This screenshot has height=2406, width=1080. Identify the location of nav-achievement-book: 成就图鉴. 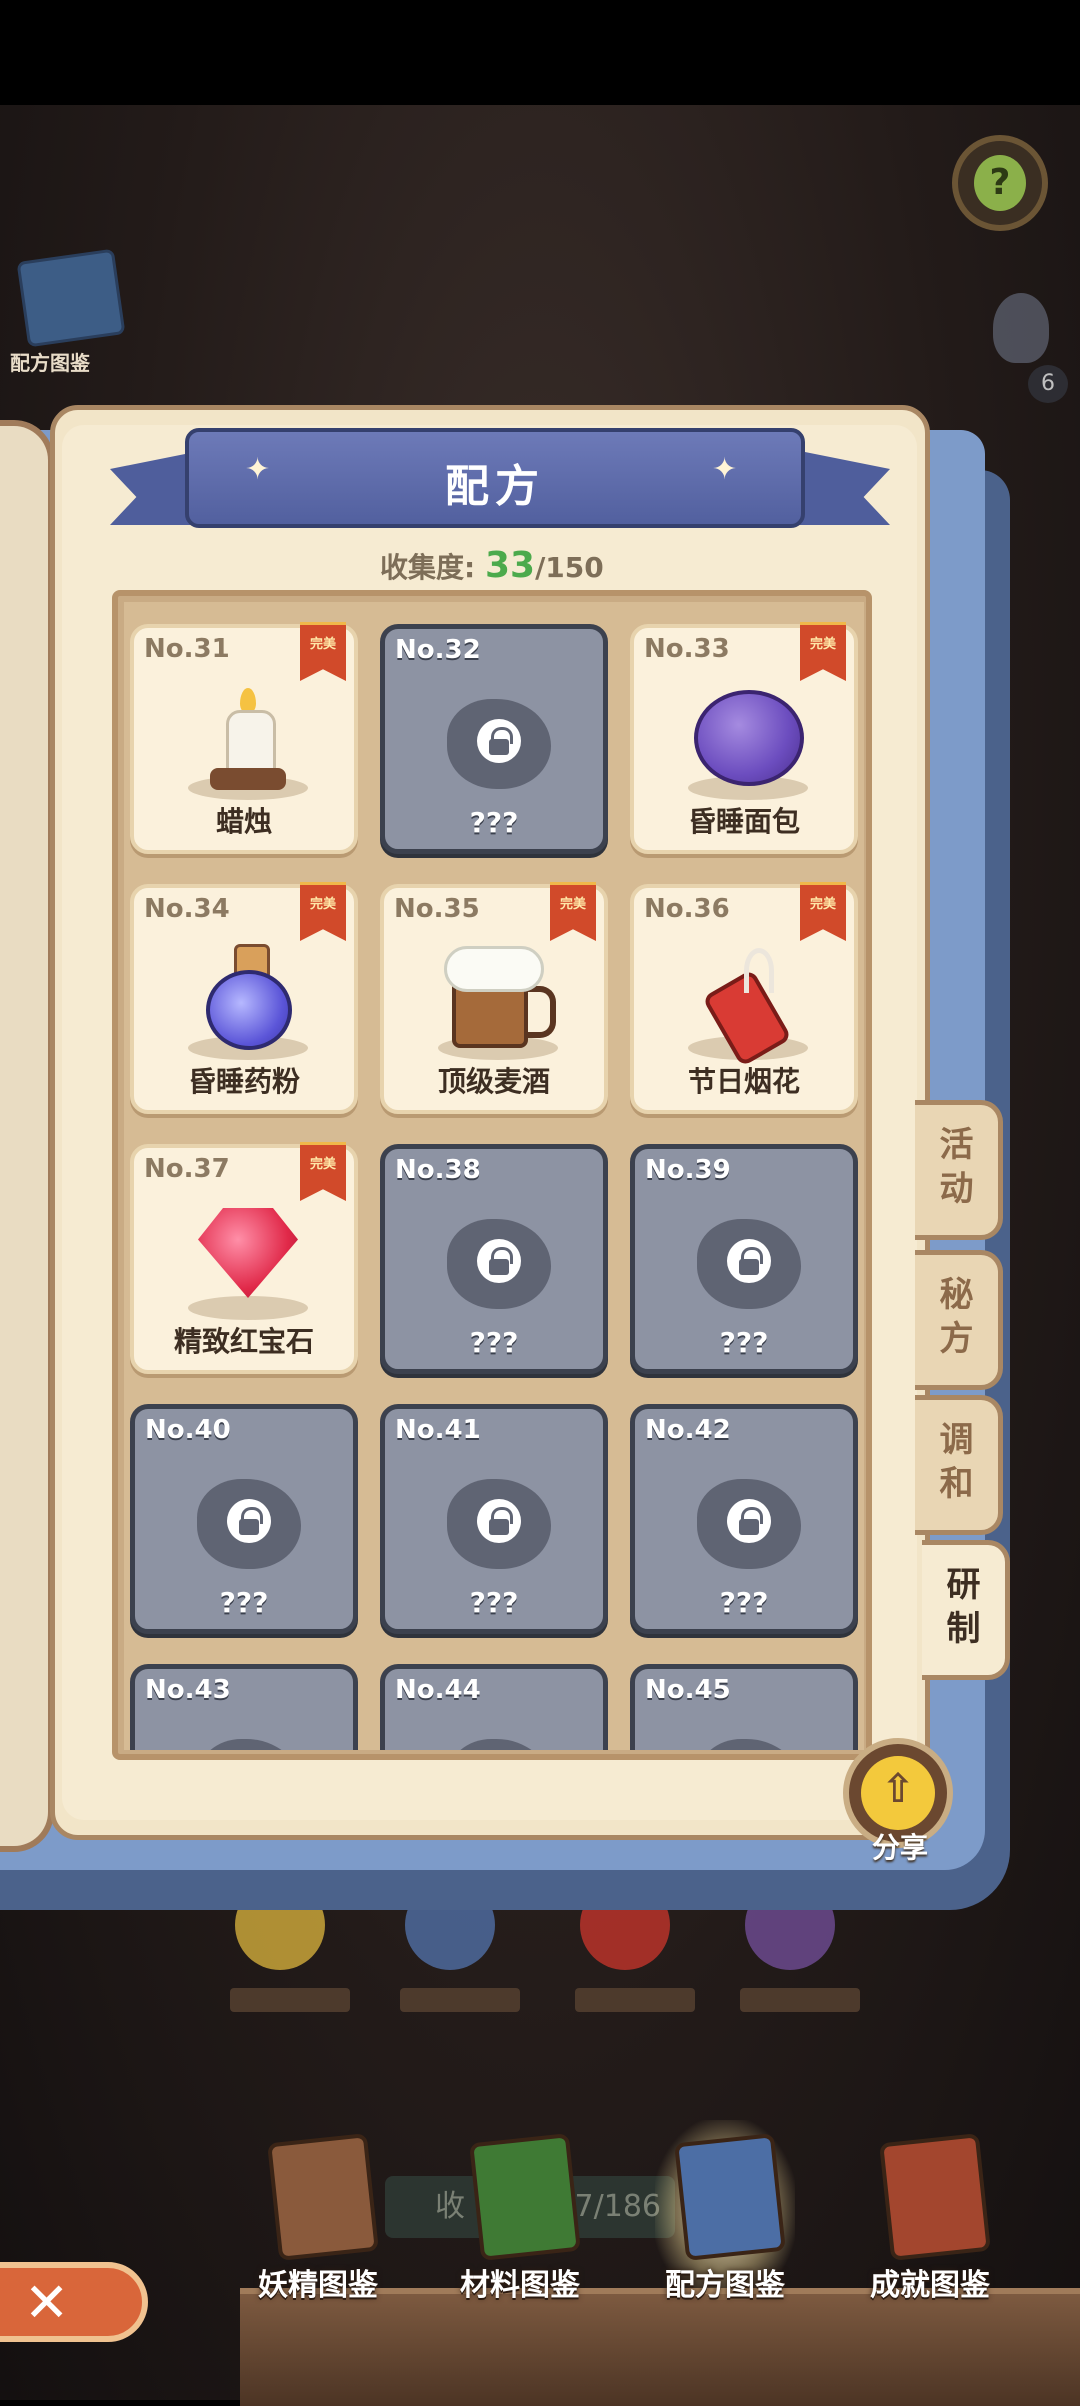
(930, 2216).